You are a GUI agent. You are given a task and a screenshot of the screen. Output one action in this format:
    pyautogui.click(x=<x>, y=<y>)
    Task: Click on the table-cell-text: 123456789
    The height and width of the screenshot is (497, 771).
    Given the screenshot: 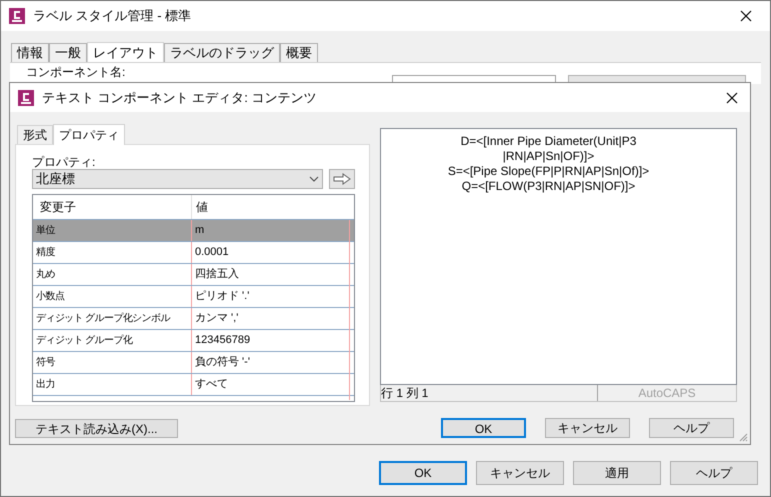 What is the action you would take?
    pyautogui.click(x=223, y=340)
    